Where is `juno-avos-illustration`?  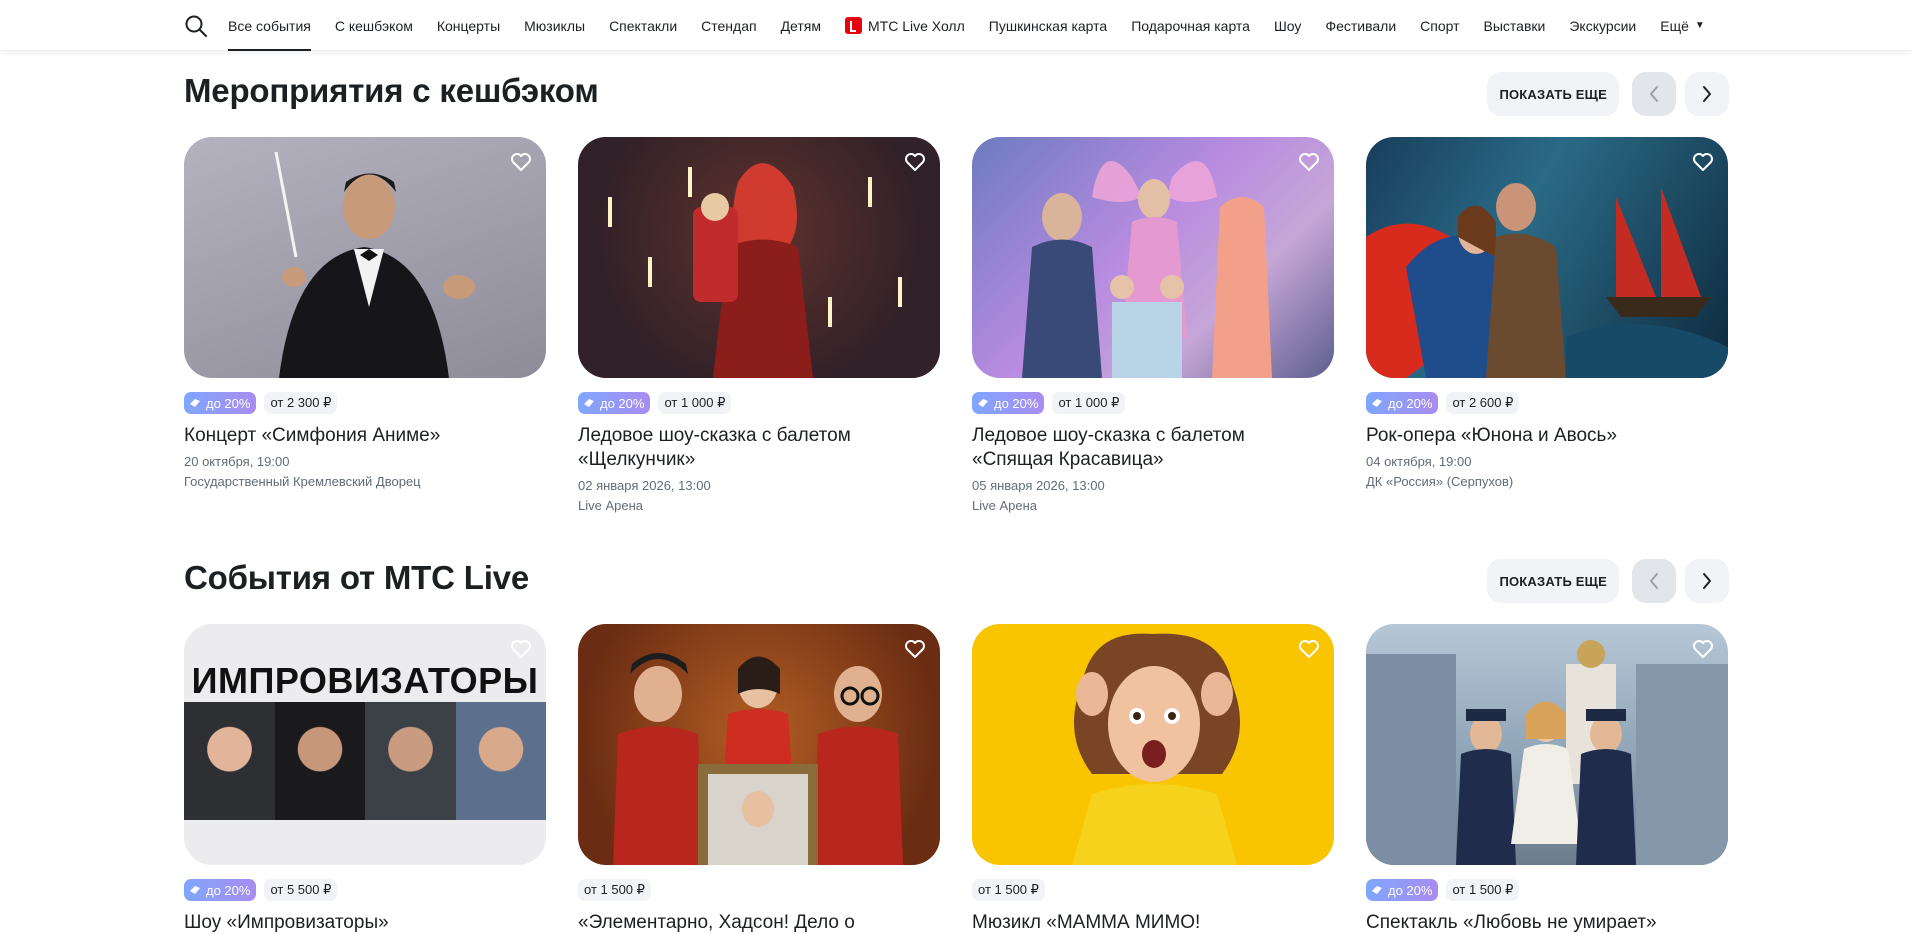 juno-avos-illustration is located at coordinates (1547, 280).